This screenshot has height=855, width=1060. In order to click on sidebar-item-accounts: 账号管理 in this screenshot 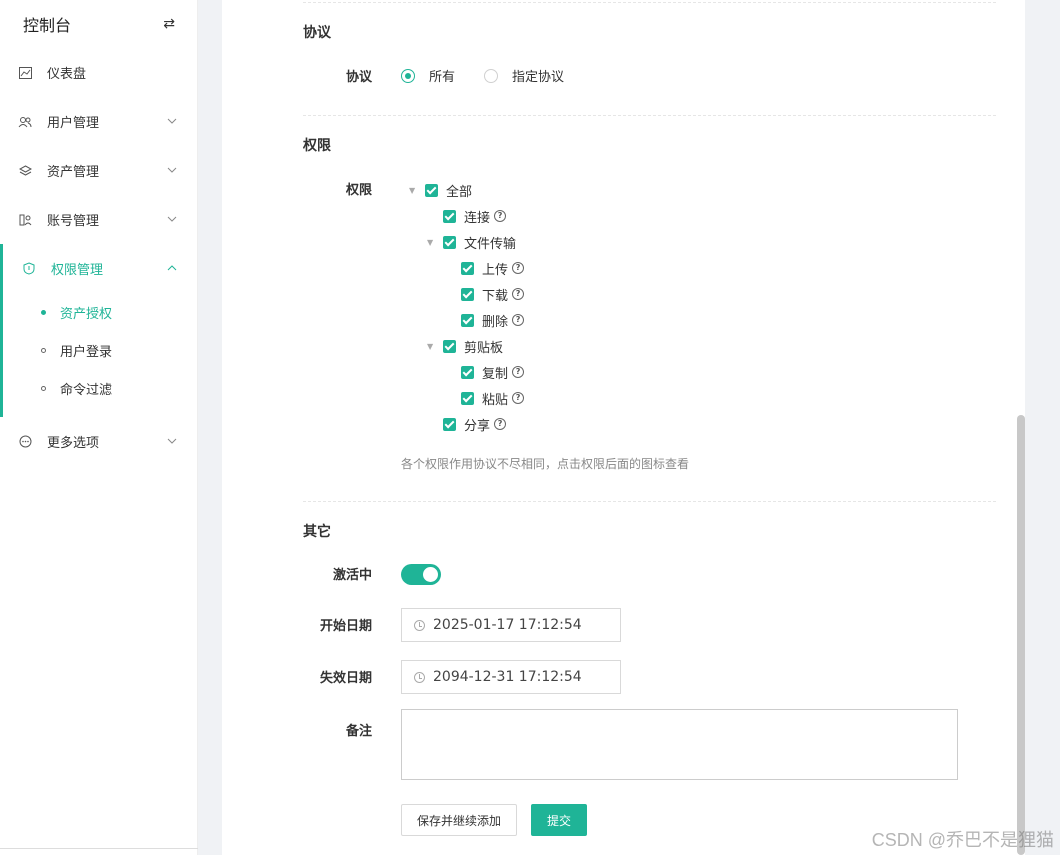, I will do `click(98, 219)`.